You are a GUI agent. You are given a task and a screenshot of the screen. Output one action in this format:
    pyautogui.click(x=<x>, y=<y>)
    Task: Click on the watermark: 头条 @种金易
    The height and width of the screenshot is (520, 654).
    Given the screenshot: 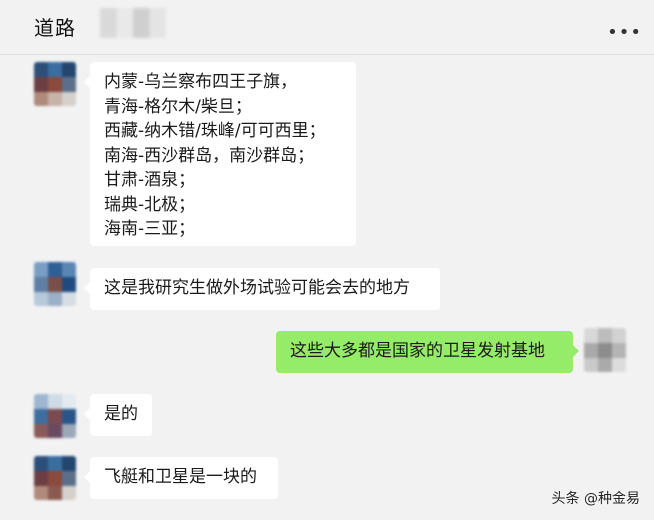 What is the action you would take?
    pyautogui.click(x=595, y=499)
    